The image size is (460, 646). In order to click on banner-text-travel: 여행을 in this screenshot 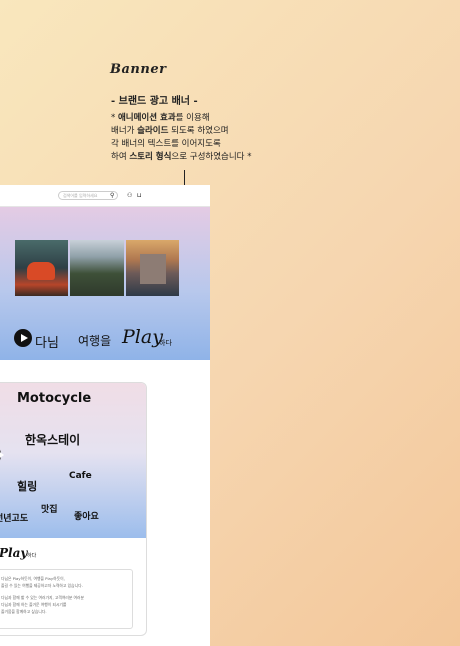, I will do `click(95, 341)`.